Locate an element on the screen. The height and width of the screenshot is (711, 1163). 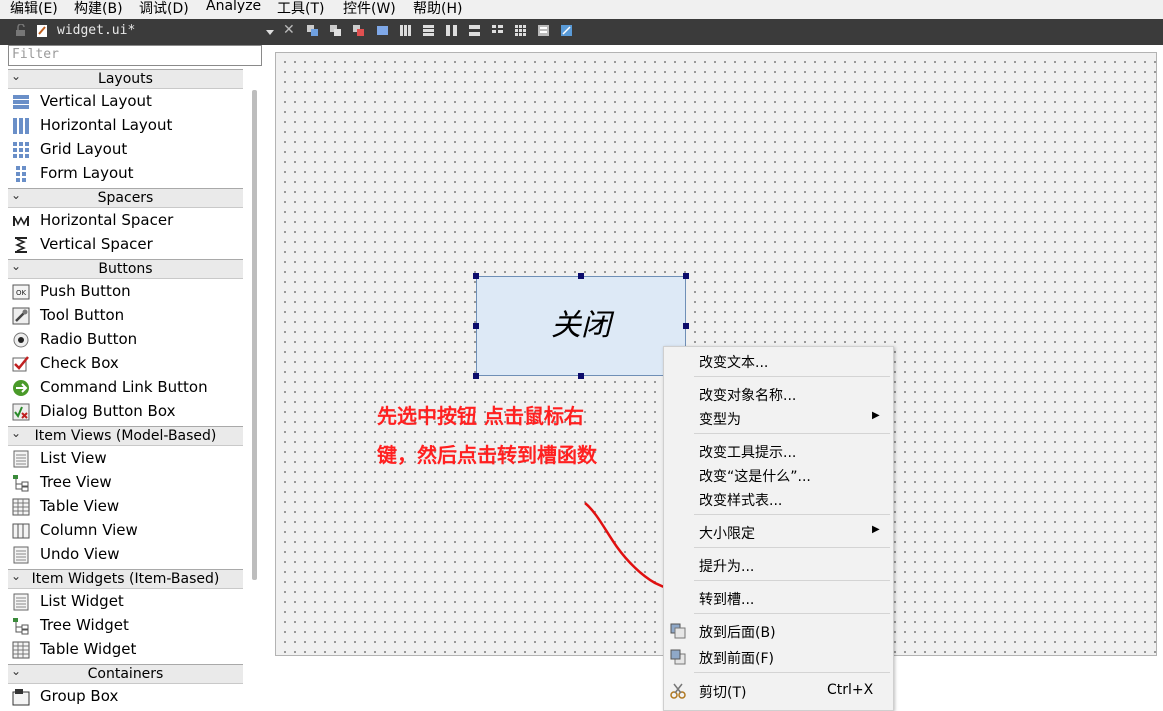
category-item-views: ⌄ Item Views (Model-Based) is located at coordinates (125, 436).